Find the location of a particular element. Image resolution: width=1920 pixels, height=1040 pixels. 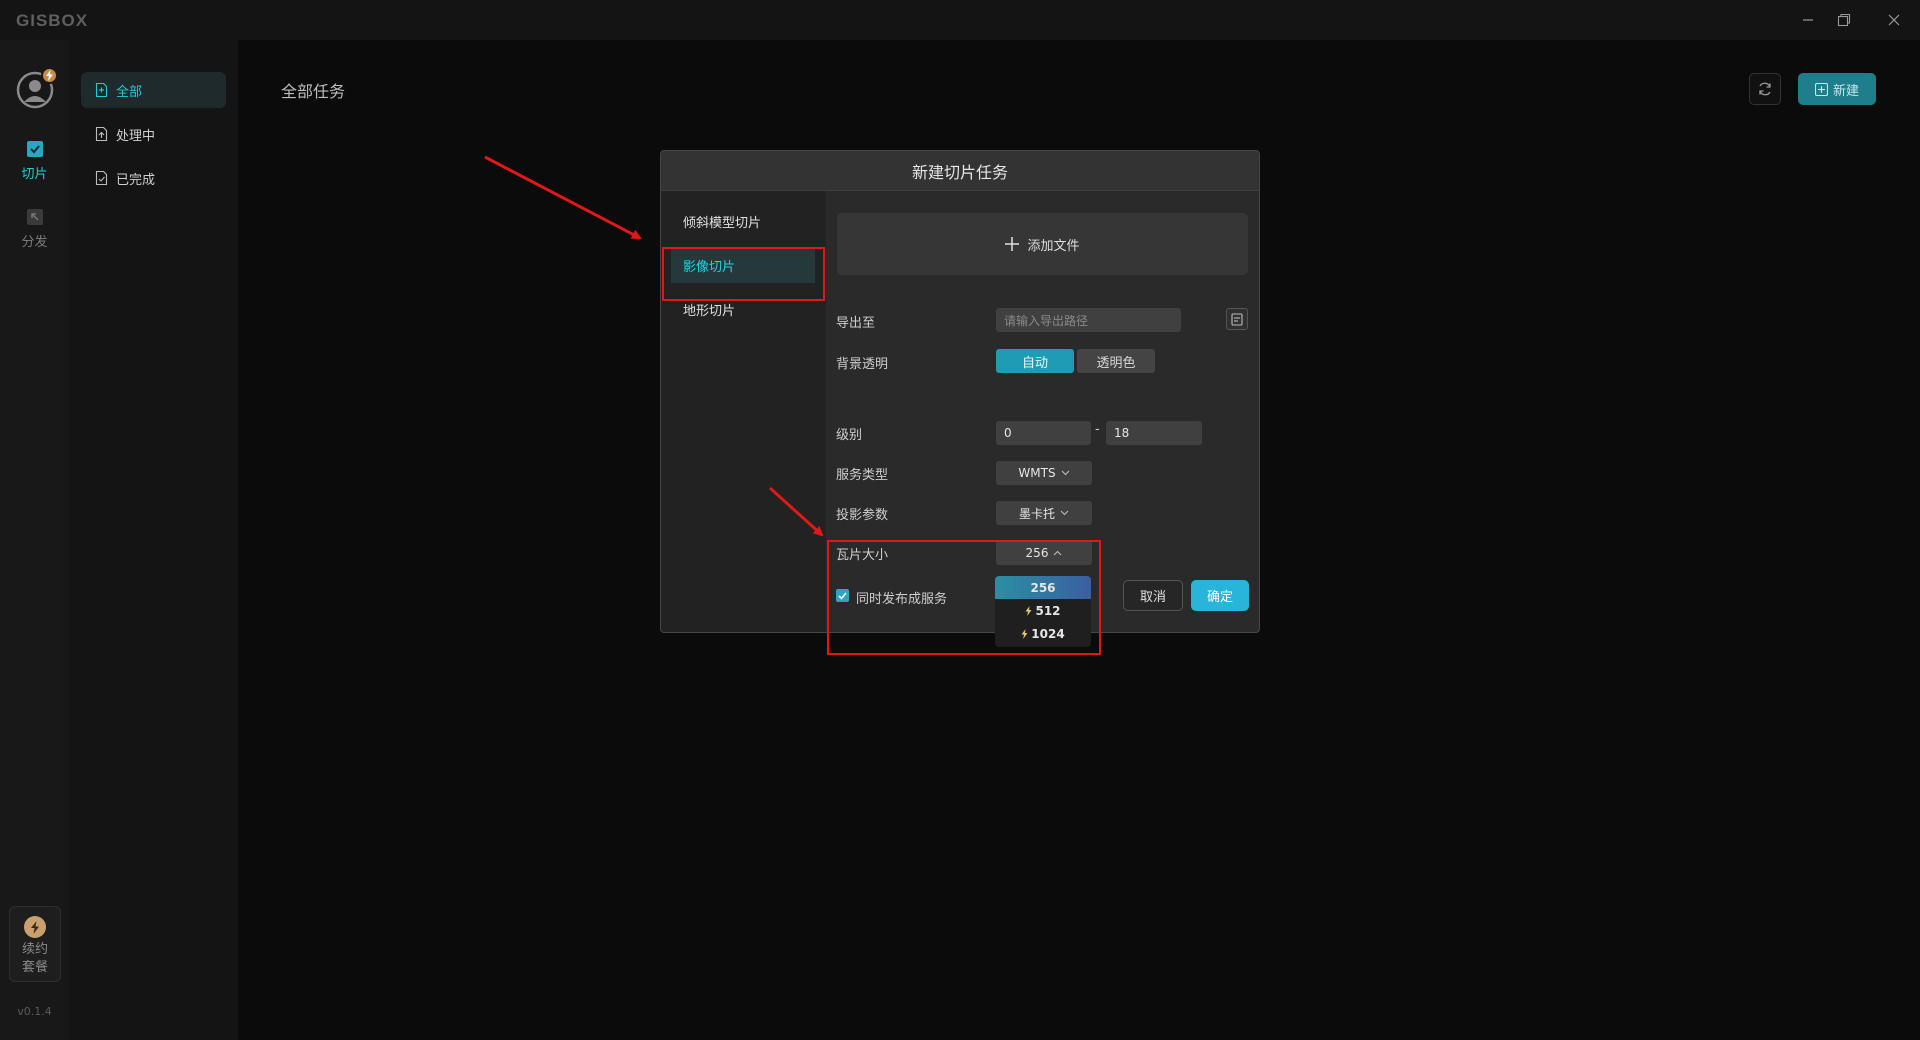

page-title: 全部任务 is located at coordinates (313, 91).